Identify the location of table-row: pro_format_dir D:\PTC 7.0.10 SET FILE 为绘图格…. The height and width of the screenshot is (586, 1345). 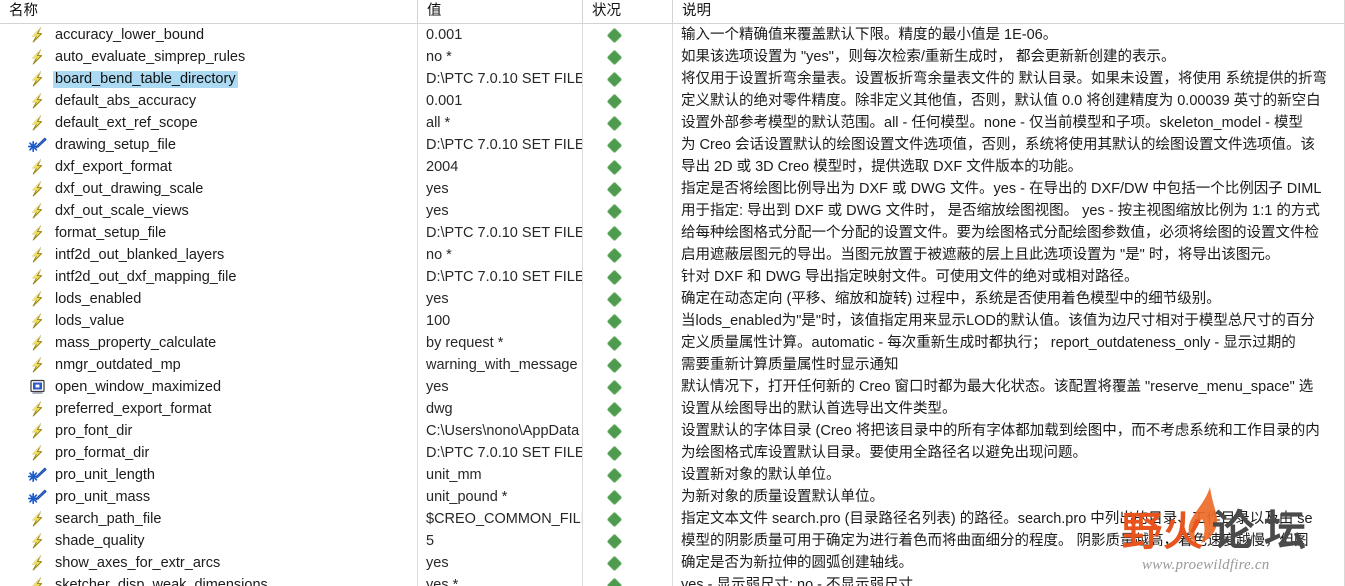
(672, 453).